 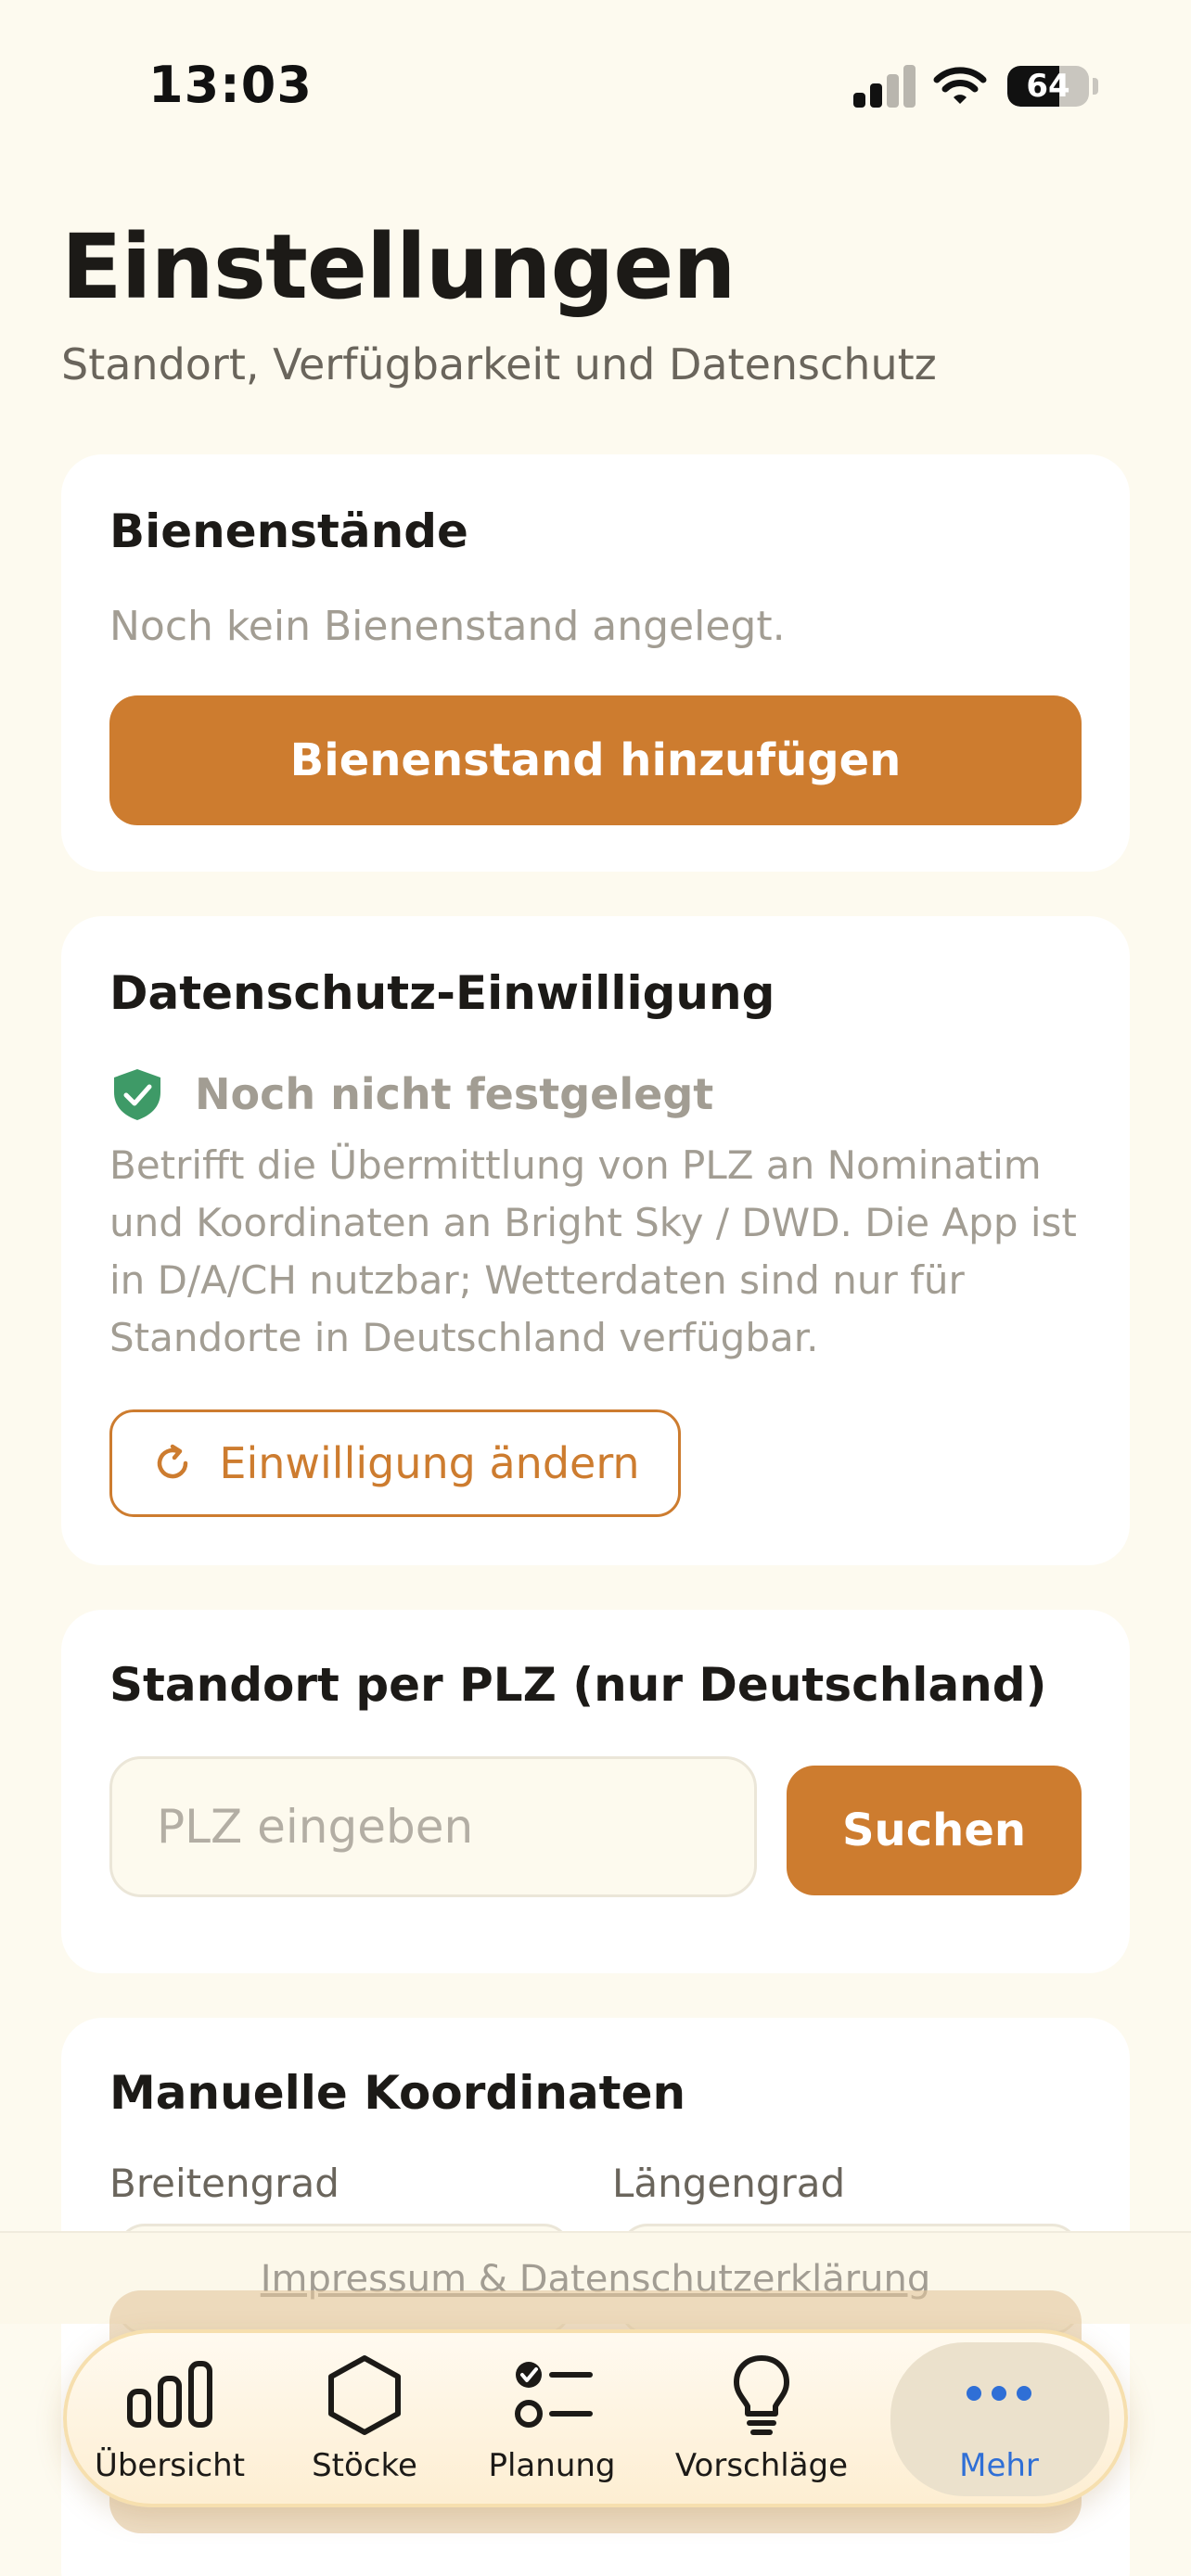 I want to click on lightbulb-icon, so click(x=761, y=2395).